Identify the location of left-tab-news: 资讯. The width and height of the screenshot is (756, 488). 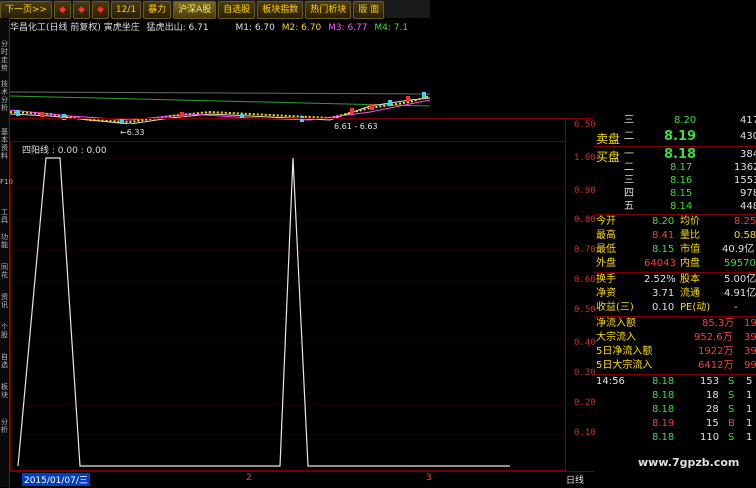
(4, 301).